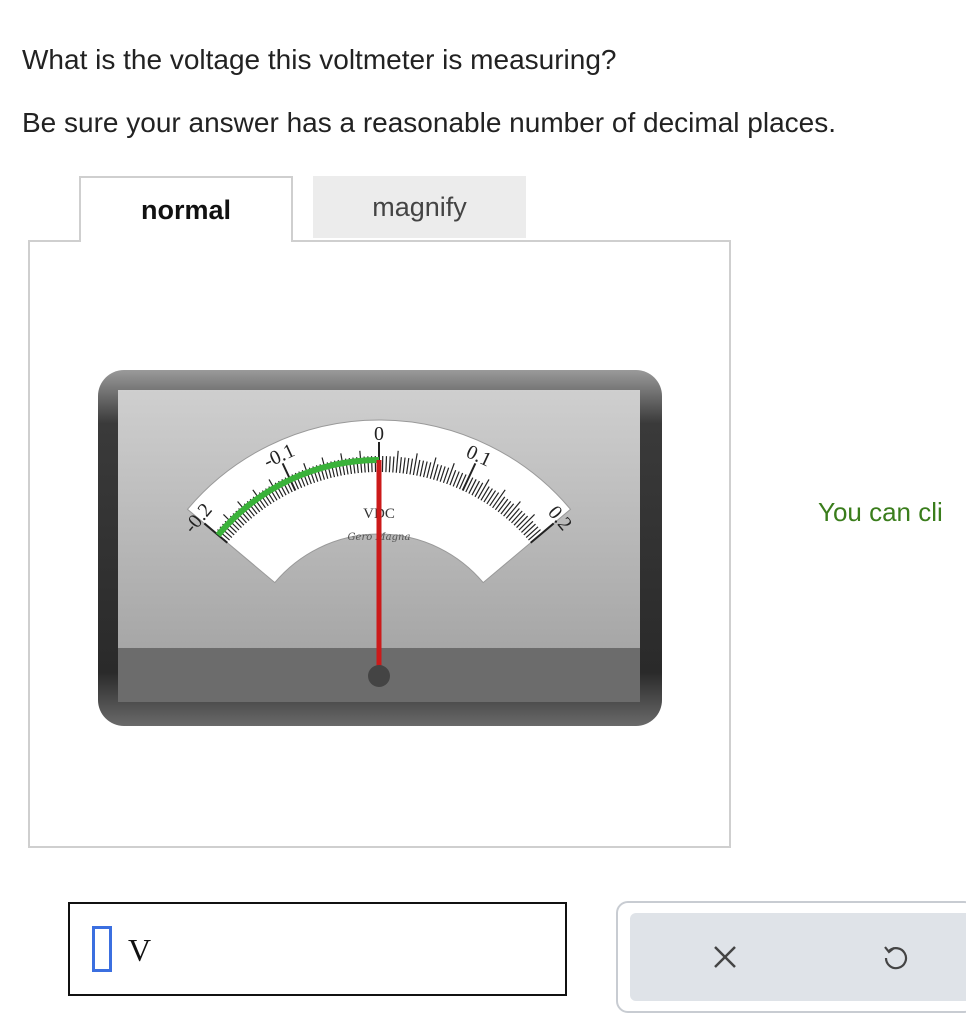 The image size is (966, 1016). I want to click on tab-normal: normal, so click(186, 209).